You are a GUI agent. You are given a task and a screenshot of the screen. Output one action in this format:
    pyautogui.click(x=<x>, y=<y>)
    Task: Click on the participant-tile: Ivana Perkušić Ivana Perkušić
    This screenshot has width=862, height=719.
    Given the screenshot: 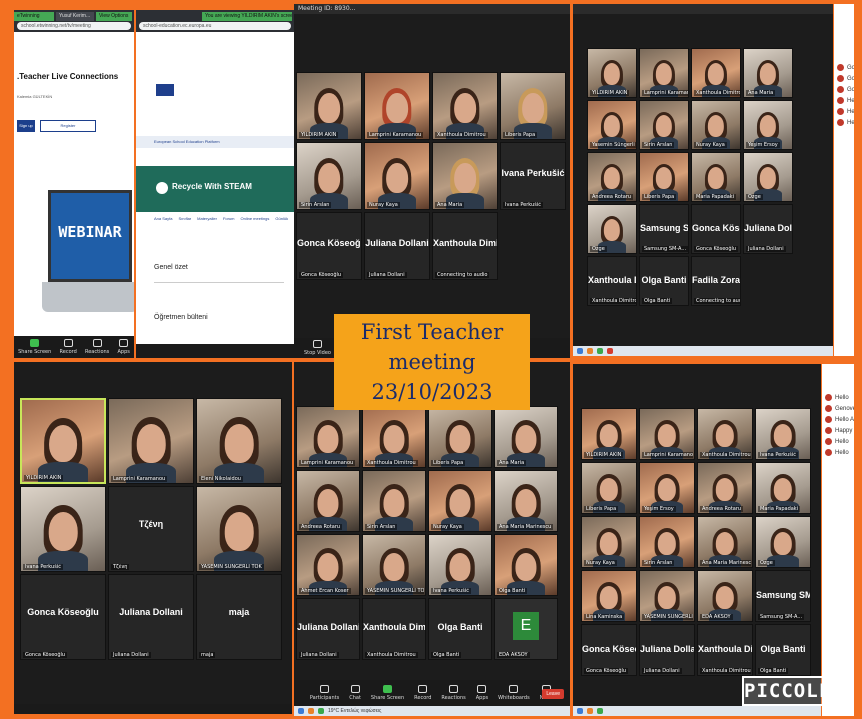 What is the action you would take?
    pyautogui.click(x=533, y=176)
    